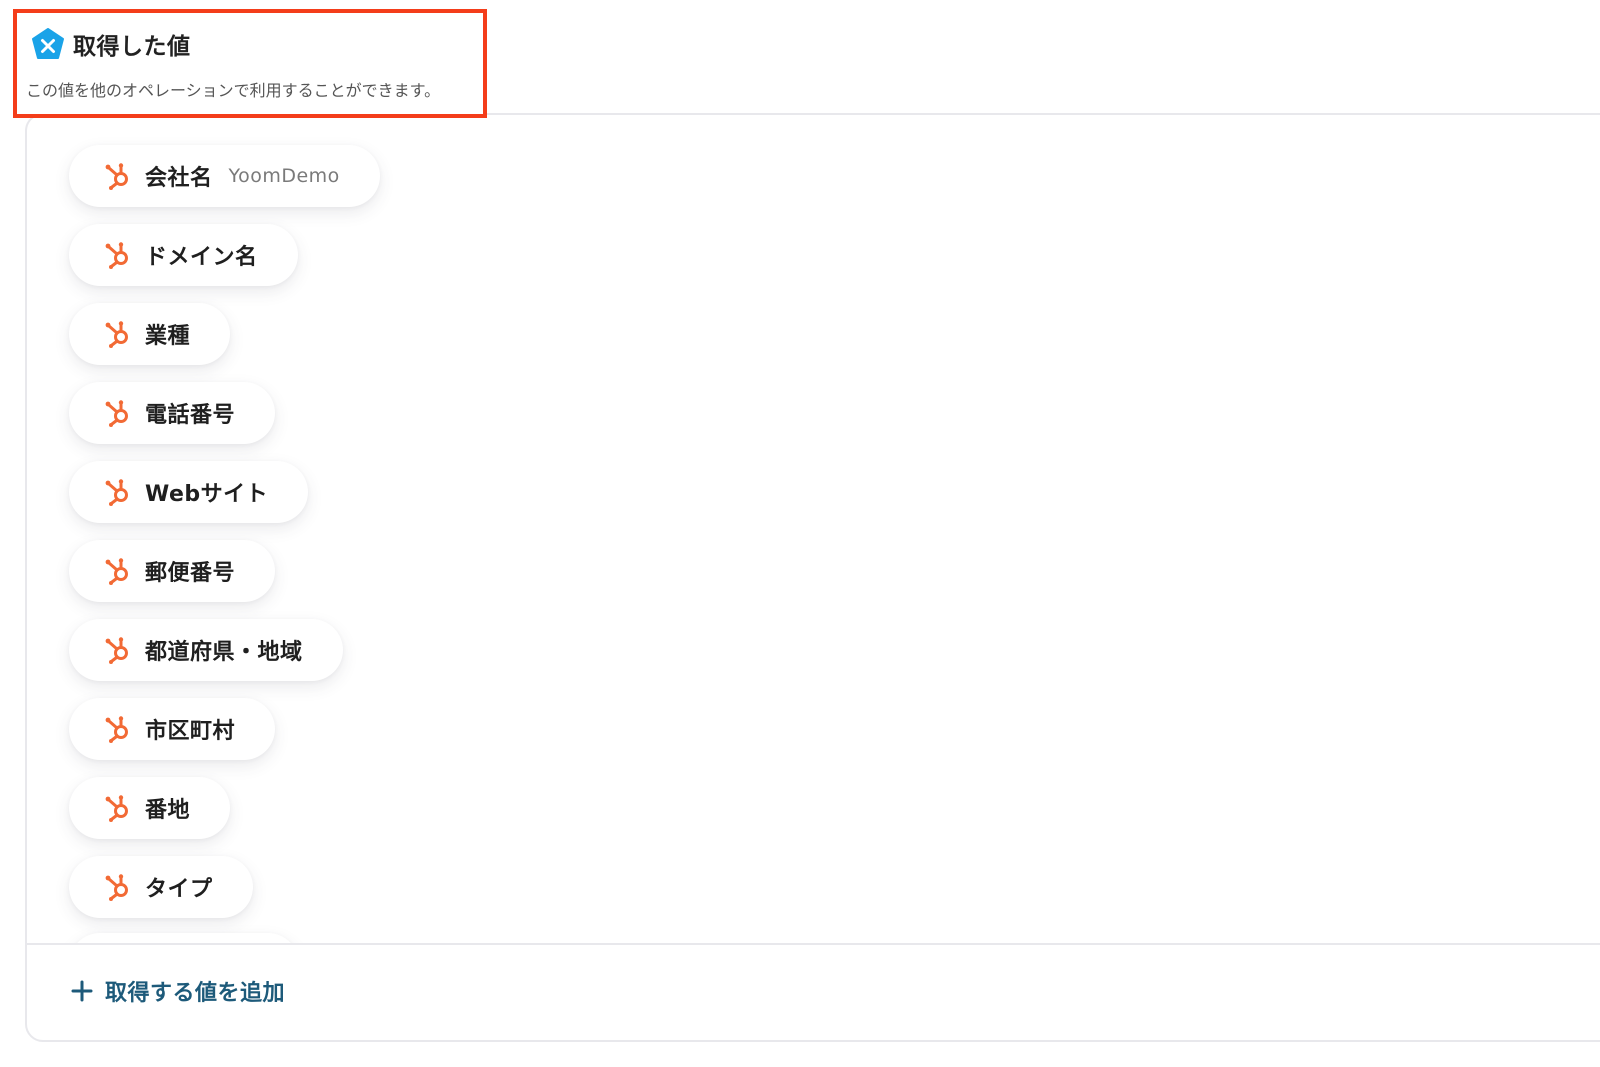  I want to click on footer-divider, so click(813, 944).